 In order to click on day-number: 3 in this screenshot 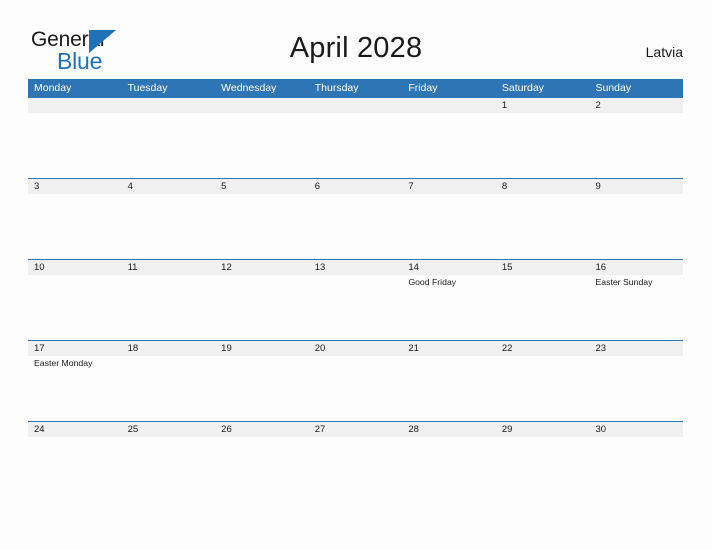, I will do `click(37, 186)`.